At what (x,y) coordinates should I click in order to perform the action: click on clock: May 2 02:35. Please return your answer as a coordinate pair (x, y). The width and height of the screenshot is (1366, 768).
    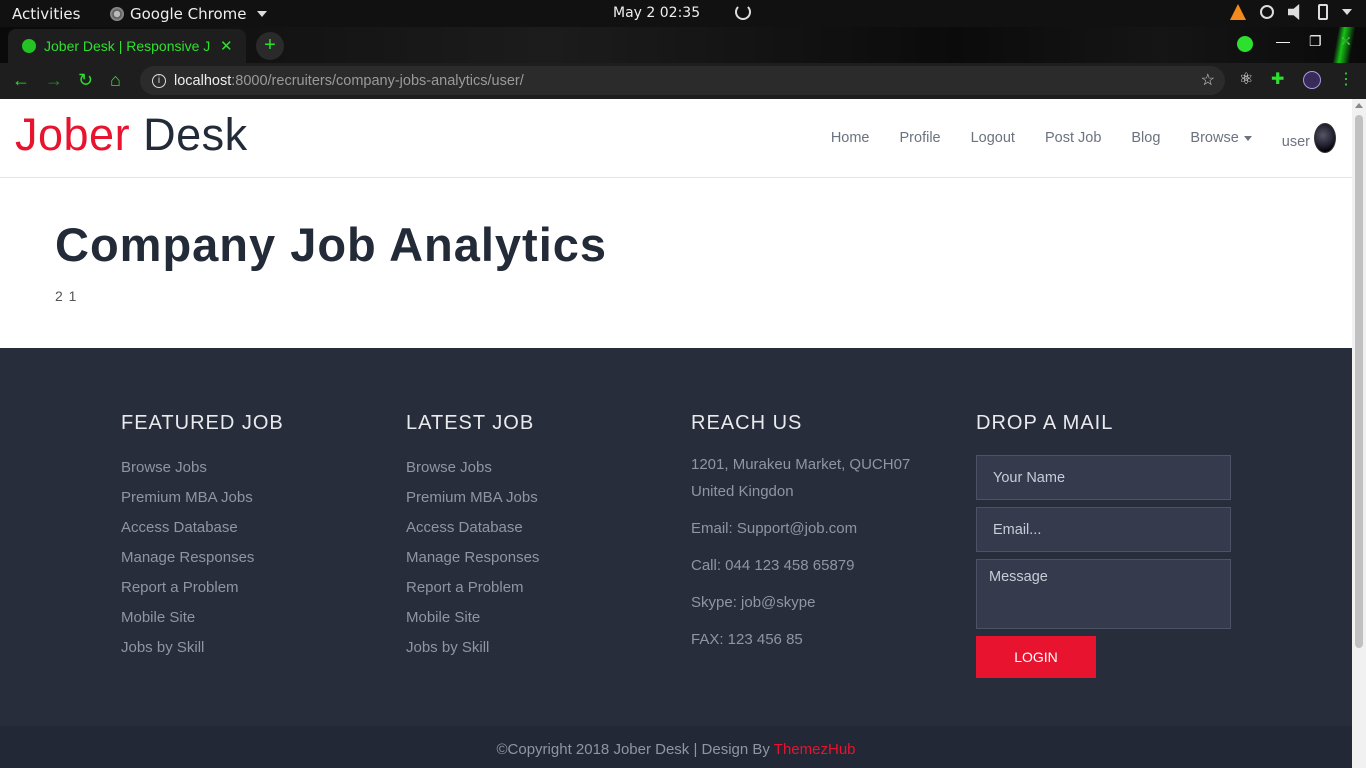
    Looking at the image, I should click on (656, 13).